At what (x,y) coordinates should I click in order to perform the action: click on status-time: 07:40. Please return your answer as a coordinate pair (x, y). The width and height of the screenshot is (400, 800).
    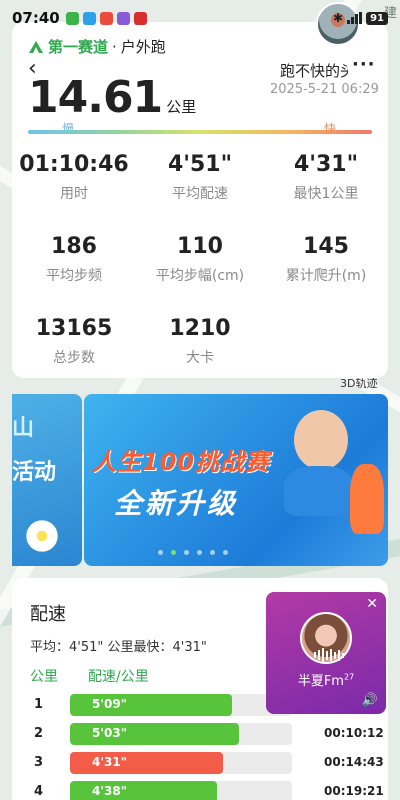
    Looking at the image, I should click on (36, 18).